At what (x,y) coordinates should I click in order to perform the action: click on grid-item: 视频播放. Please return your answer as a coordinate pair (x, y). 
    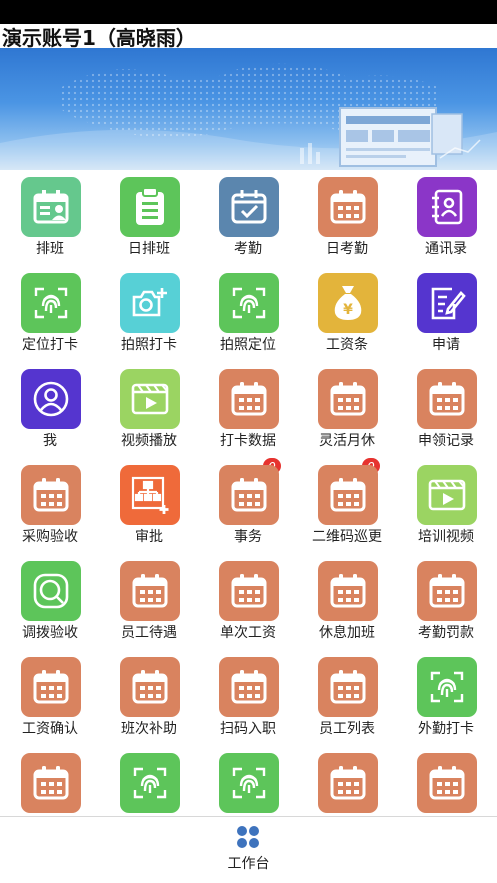
    Looking at the image, I should click on (149, 410).